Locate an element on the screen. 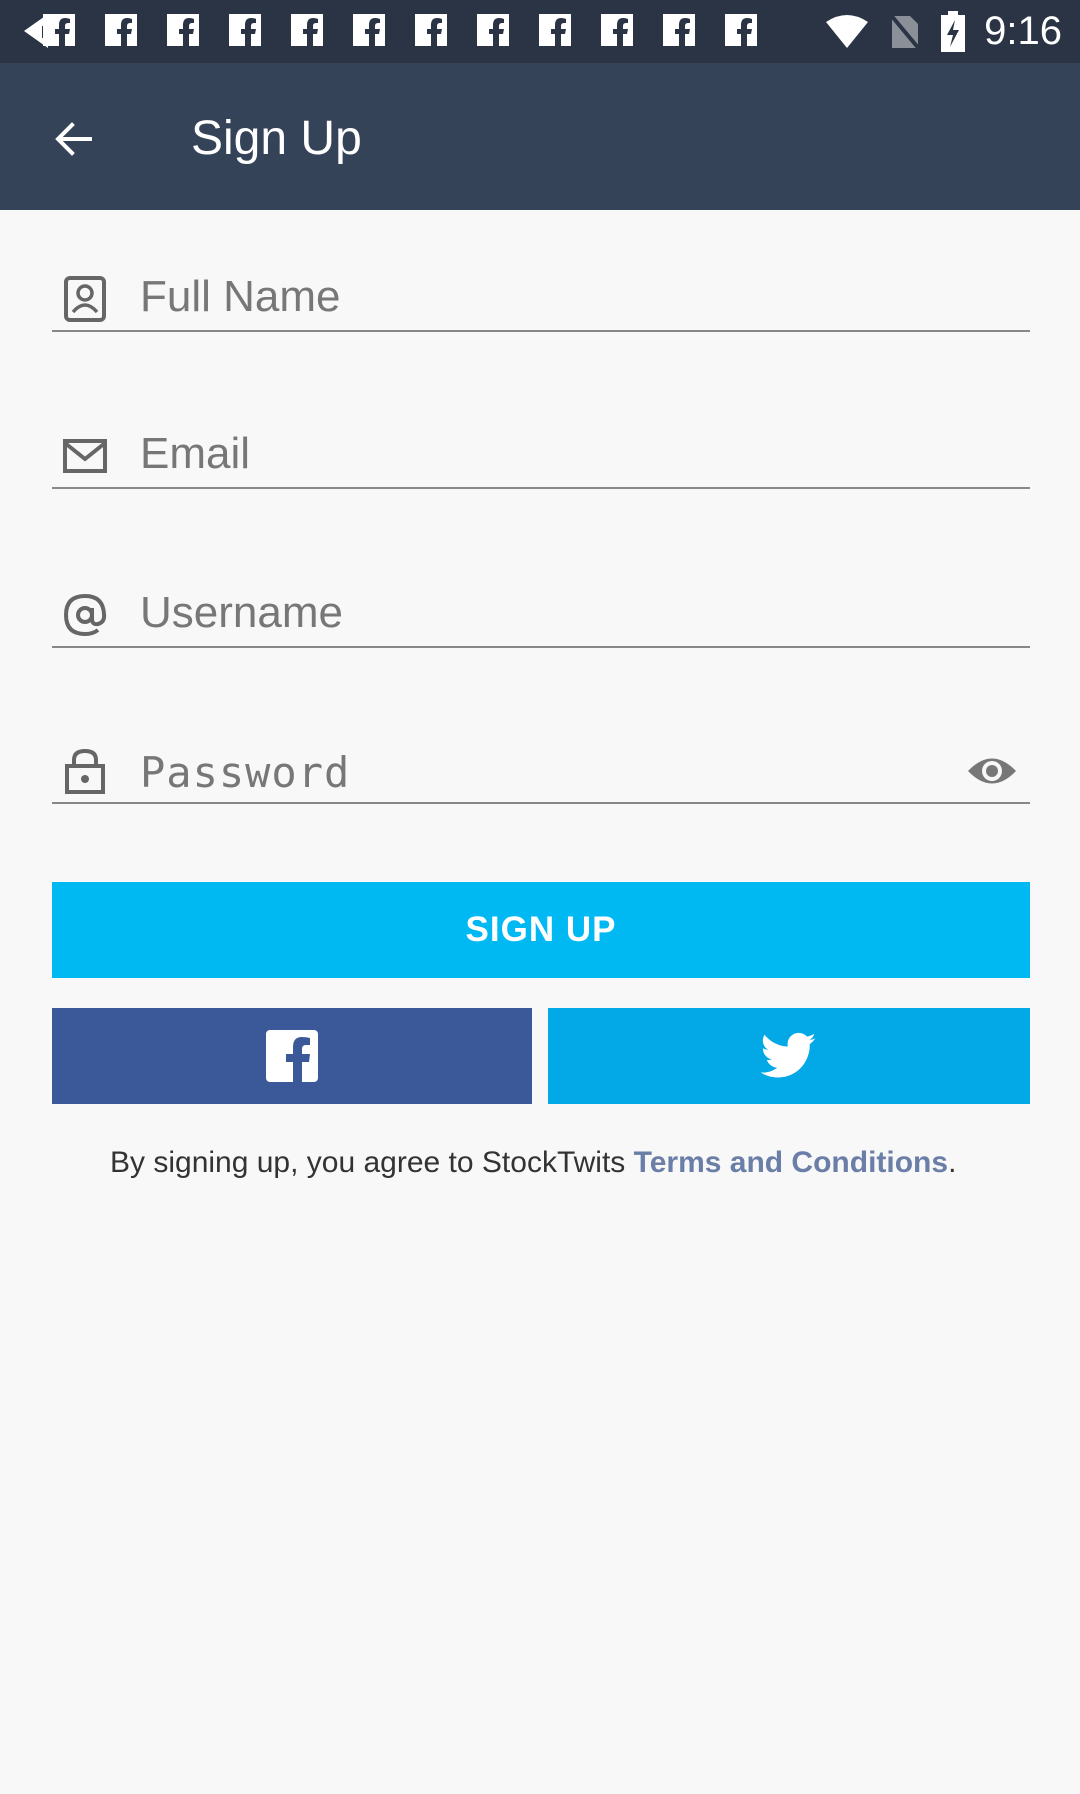  twitter-icon is located at coordinates (788, 1055).